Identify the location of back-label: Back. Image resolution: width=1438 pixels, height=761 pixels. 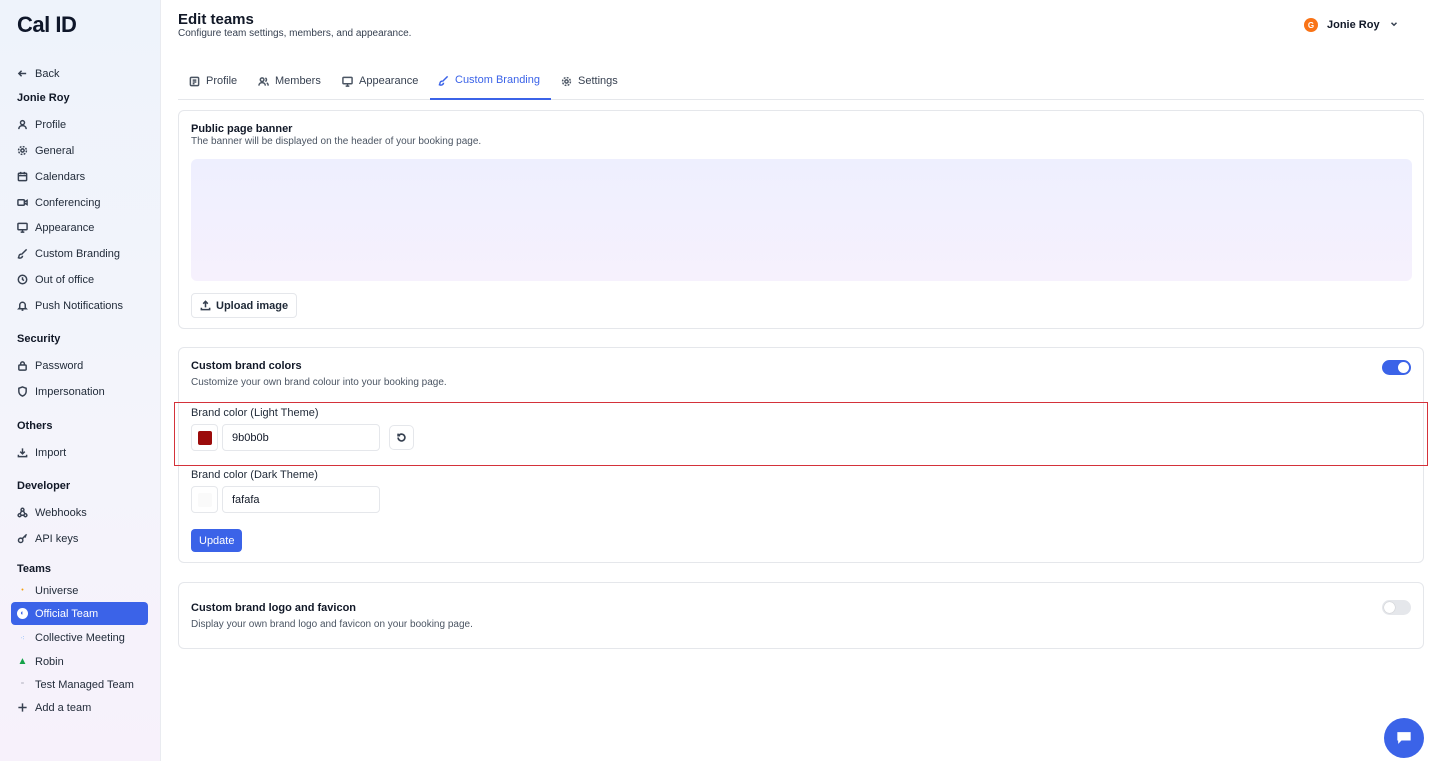
(47, 73).